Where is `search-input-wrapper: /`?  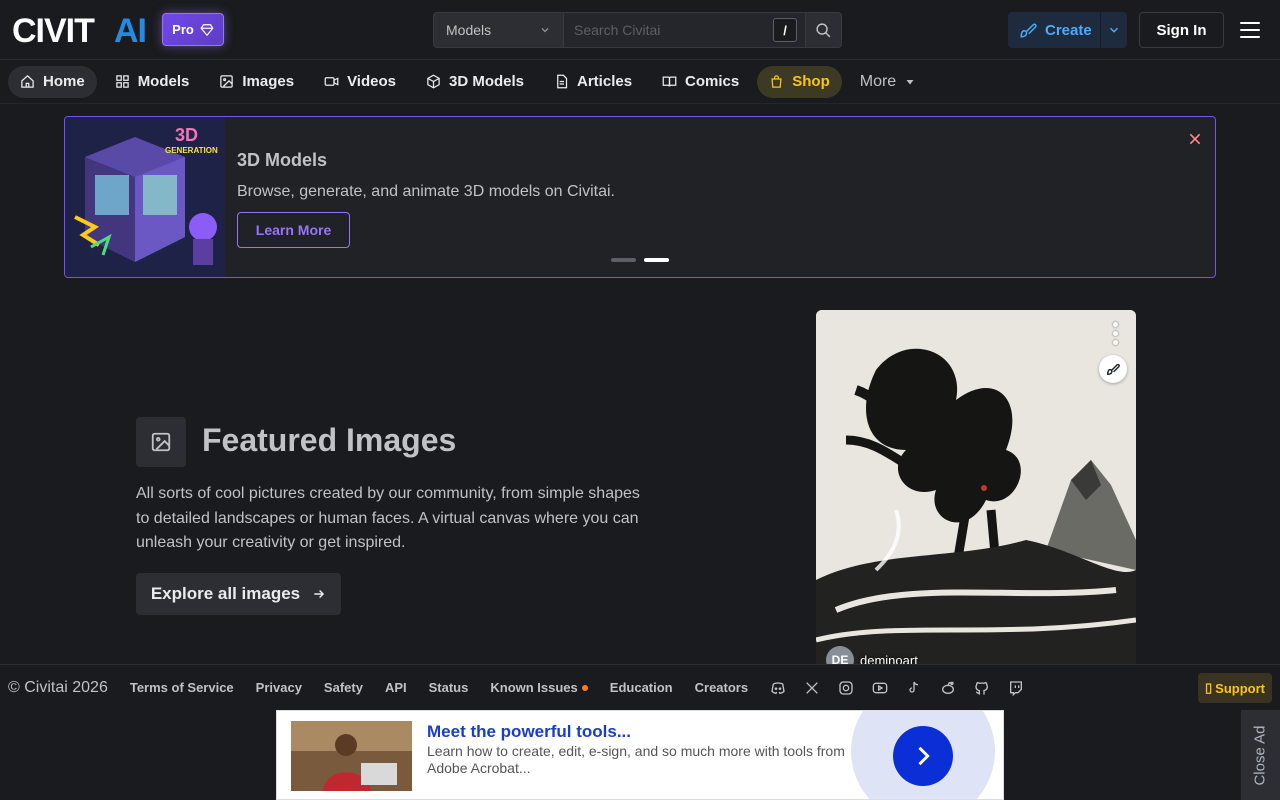
search-input-wrapper: / is located at coordinates (685, 30).